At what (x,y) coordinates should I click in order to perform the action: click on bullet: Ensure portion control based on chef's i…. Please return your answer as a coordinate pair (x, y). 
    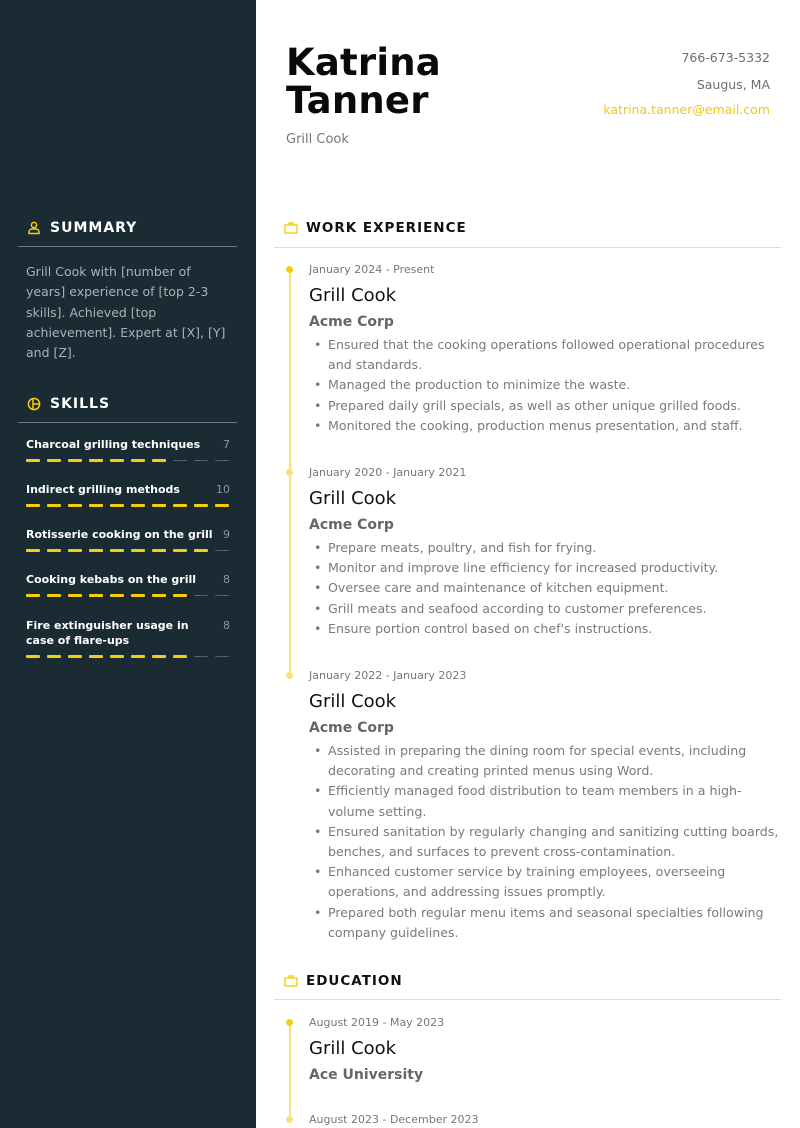
    Looking at the image, I should click on (544, 629).